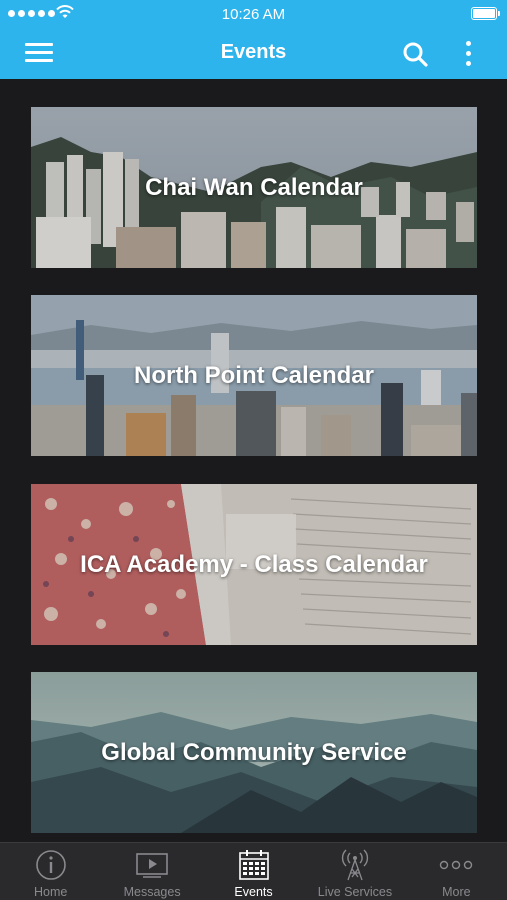 This screenshot has height=900, width=507. I want to click on tab-events: Events, so click(253, 871).